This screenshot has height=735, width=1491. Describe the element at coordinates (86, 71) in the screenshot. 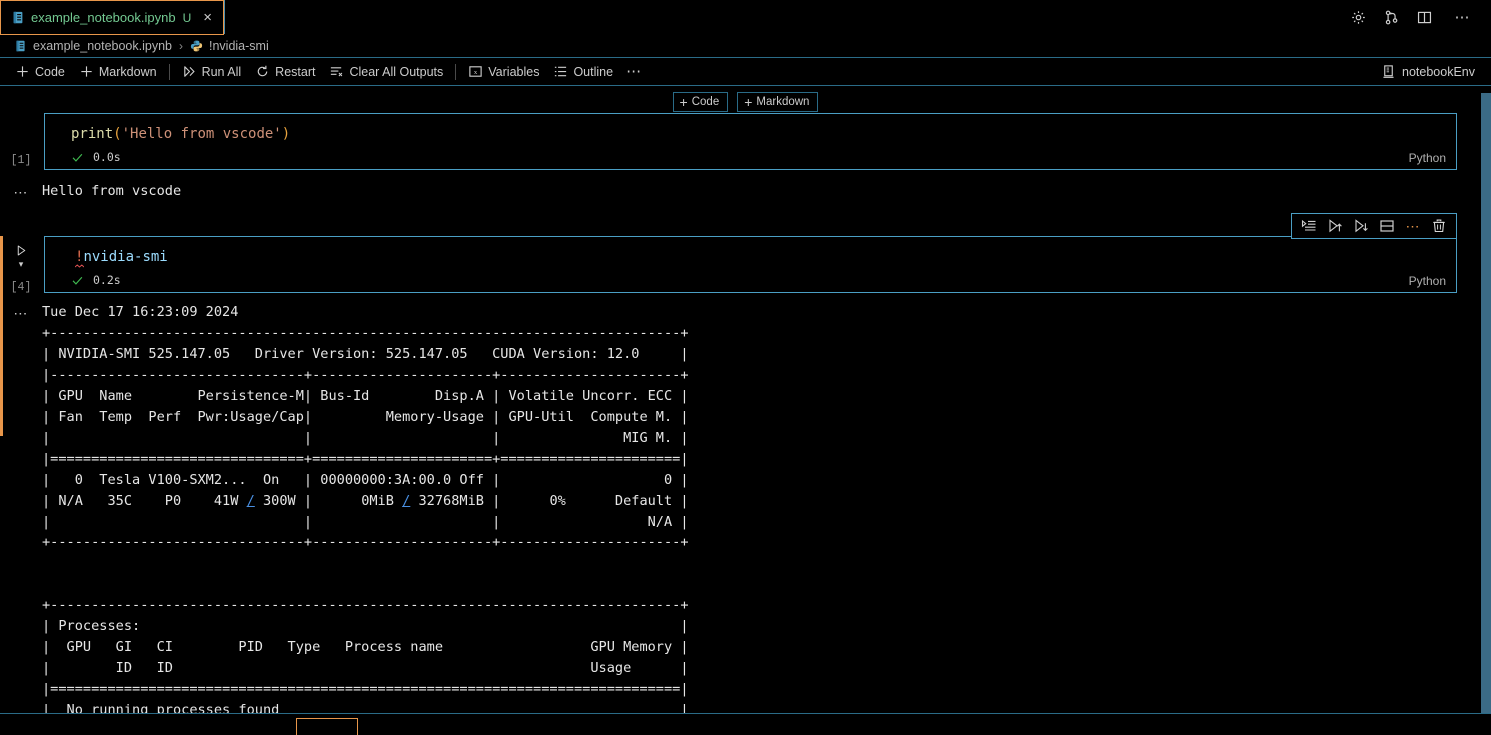

I see `plus-icon` at that location.